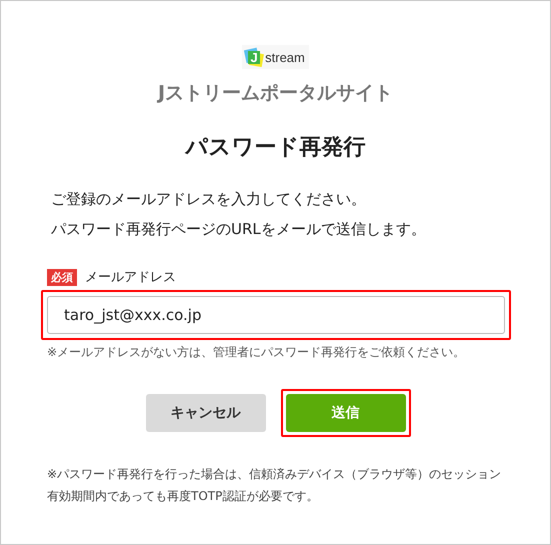  What do you see at coordinates (62, 277) in the screenshot?
I see `required-badge: 必須` at bounding box center [62, 277].